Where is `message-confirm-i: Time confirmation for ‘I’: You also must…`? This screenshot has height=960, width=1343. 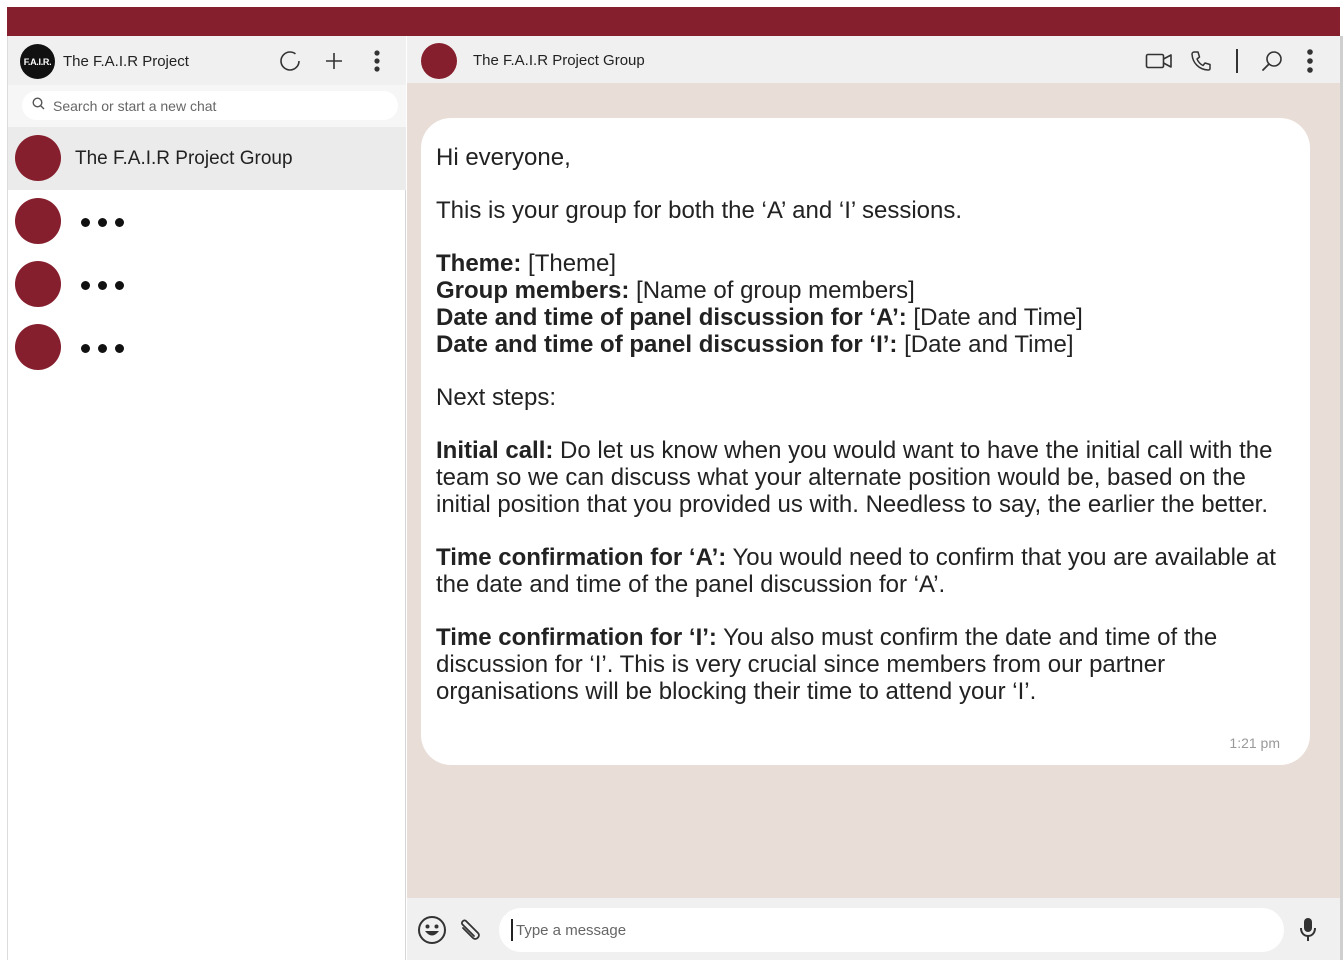
message-confirm-i: Time confirmation for ‘I’: You also must… is located at coordinates (859, 664).